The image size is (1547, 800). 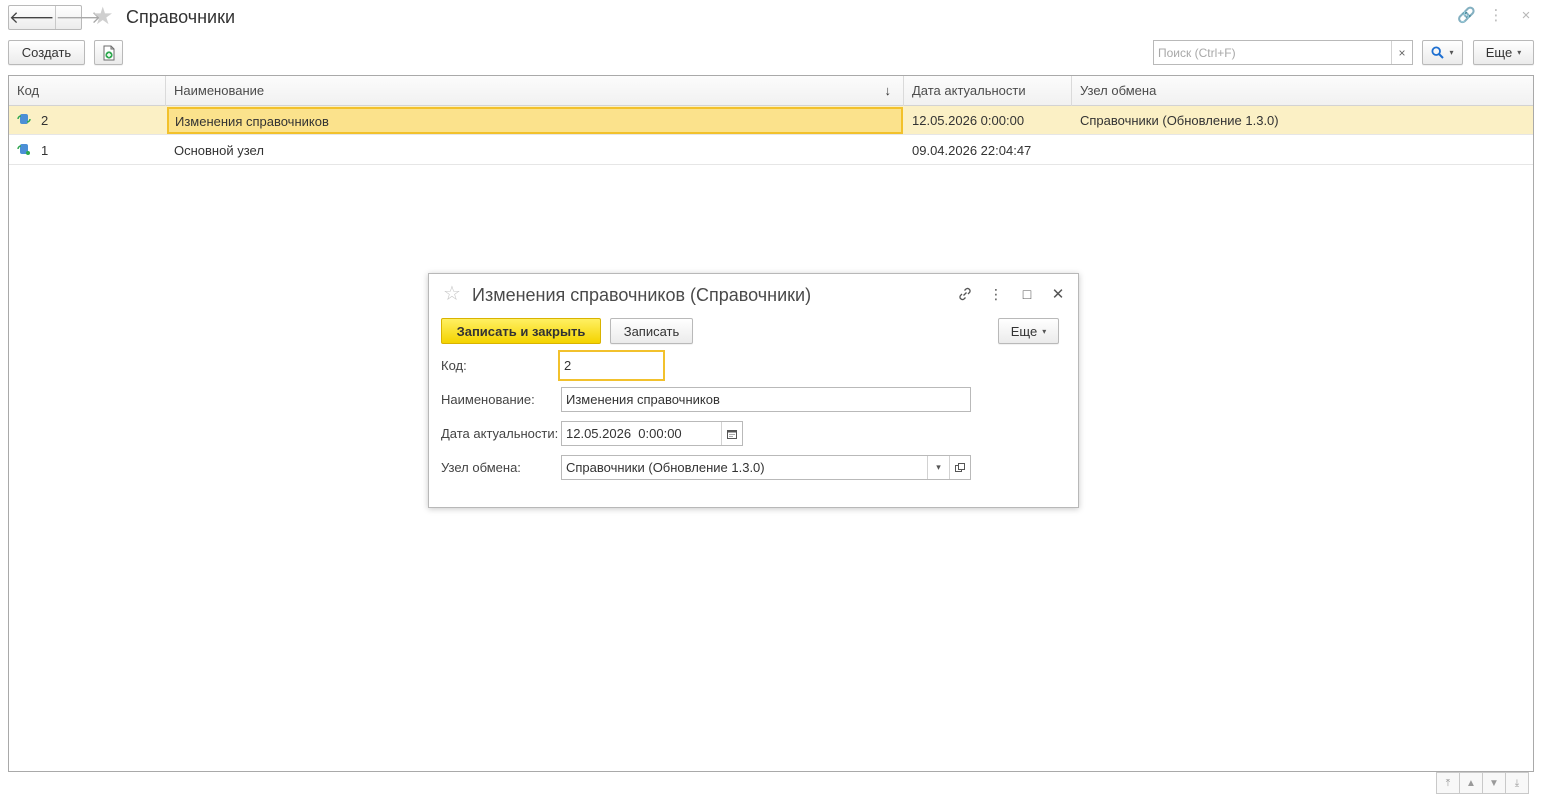 I want to click on favorite-star-icon: ☆, so click(x=452, y=294).